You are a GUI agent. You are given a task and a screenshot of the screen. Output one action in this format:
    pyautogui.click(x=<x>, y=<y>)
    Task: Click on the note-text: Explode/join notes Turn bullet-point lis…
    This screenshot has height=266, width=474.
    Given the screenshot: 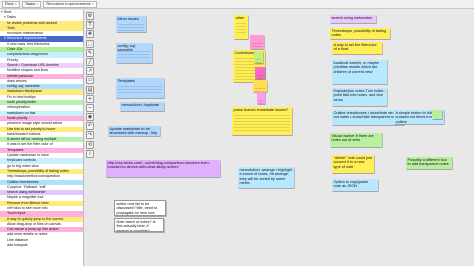 What is the action you would take?
    pyautogui.click(x=359, y=95)
    